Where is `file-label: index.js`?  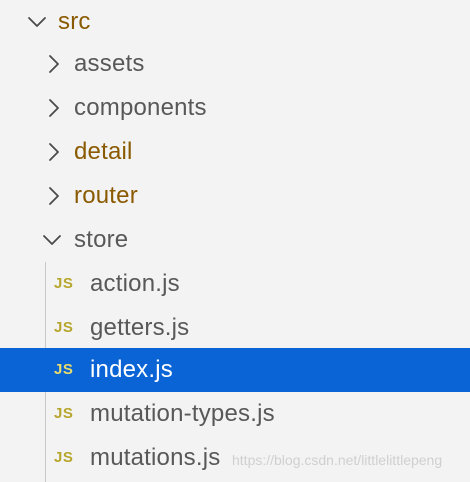 file-label: index.js is located at coordinates (131, 369).